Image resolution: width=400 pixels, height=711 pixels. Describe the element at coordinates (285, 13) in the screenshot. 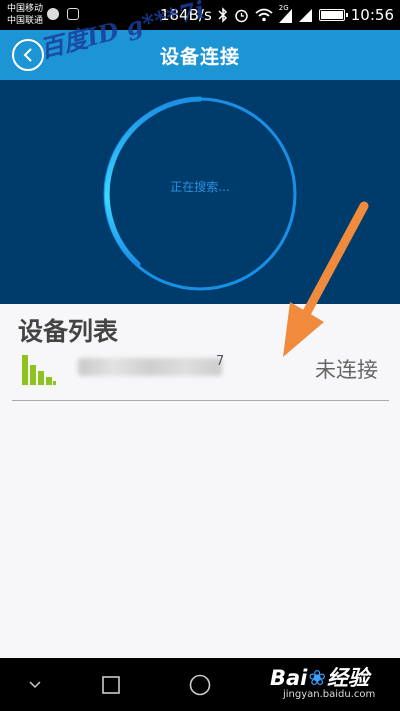

I see `signal-icon: 2G` at that location.